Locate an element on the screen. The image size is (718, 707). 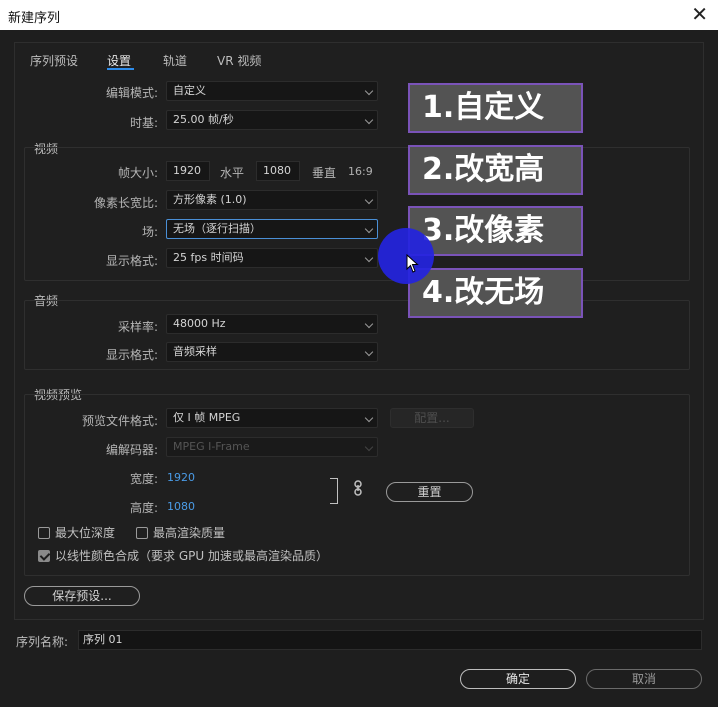
edit-mode-select: 自定义 is located at coordinates (272, 91).